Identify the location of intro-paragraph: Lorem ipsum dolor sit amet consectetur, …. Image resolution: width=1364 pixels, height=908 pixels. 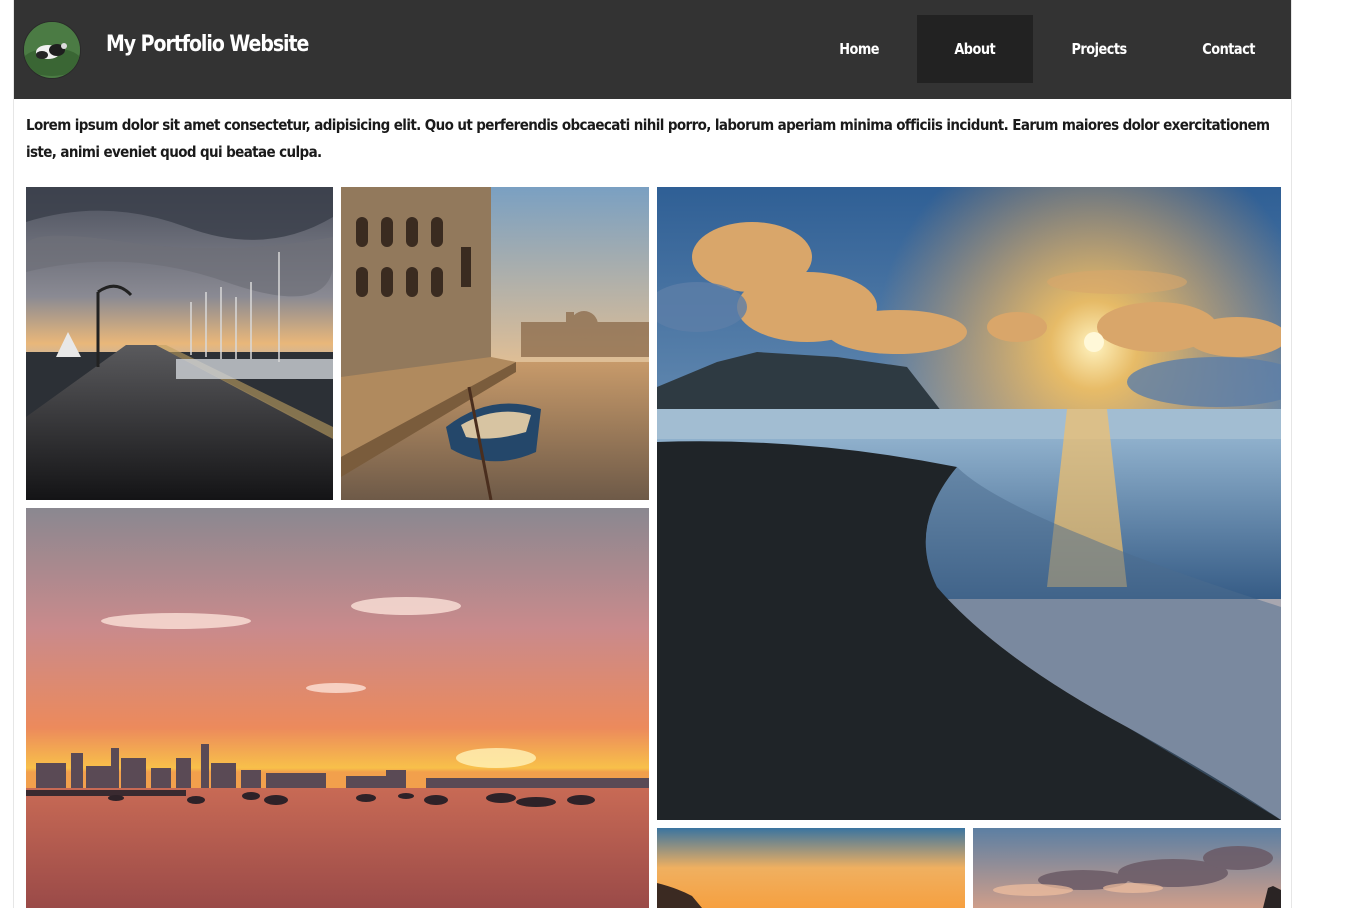
(650, 139).